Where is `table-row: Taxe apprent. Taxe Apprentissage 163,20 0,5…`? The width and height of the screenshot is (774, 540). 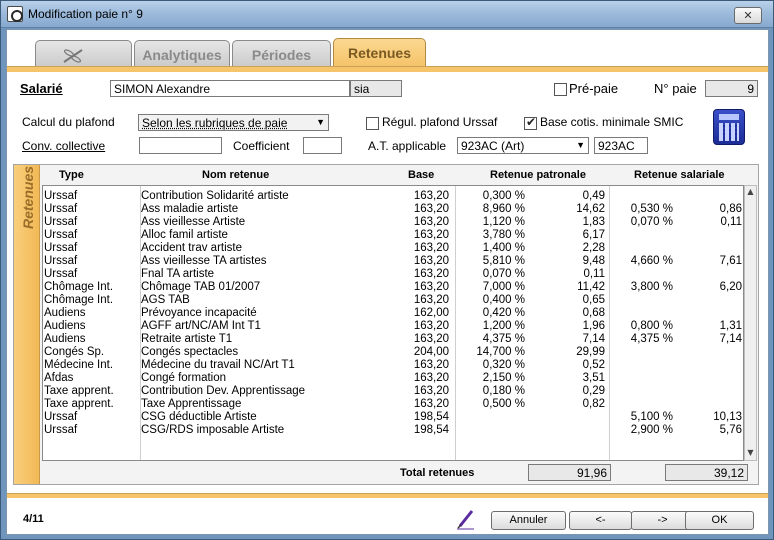 table-row: Taxe apprent. Taxe Apprentissage 163,20 0,5… is located at coordinates (393, 404).